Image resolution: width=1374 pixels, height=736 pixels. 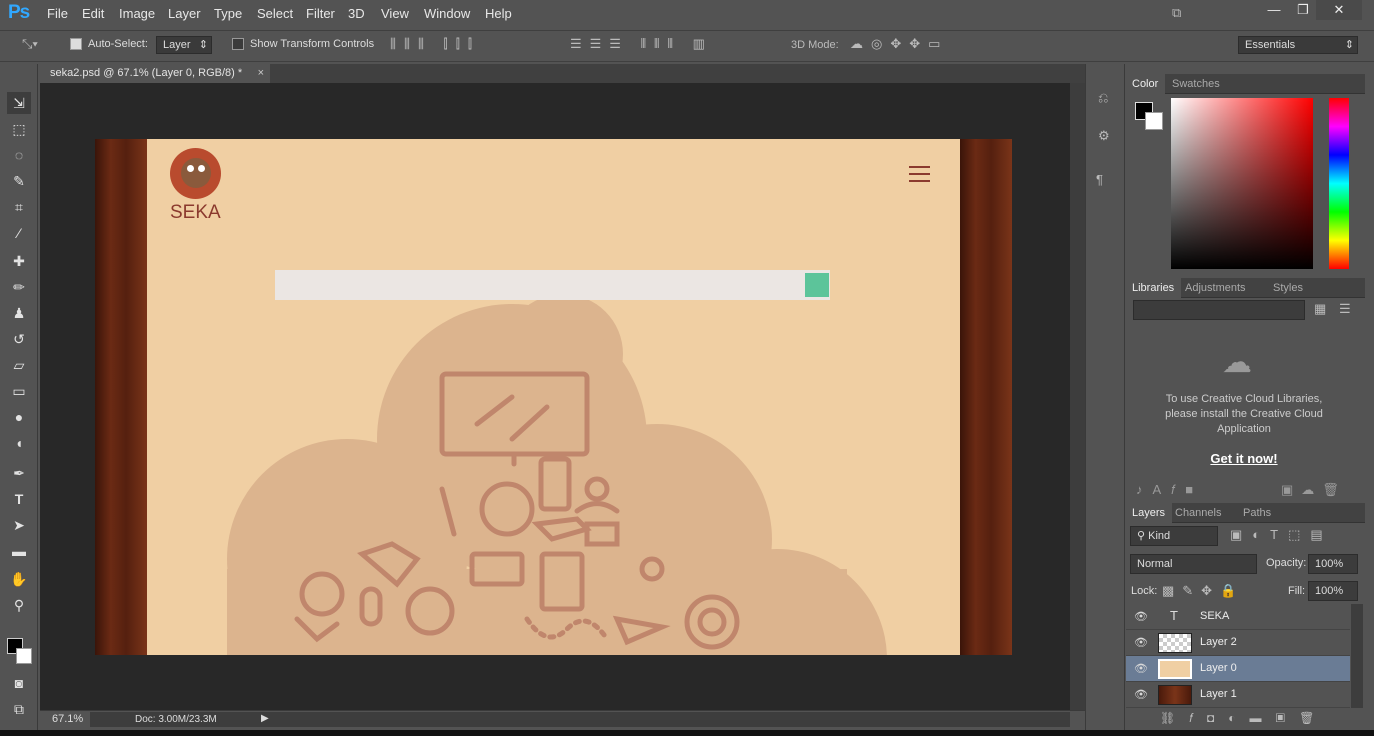 What do you see at coordinates (19, 391) in the screenshot?
I see `gradient-tool-icon: ▭` at bounding box center [19, 391].